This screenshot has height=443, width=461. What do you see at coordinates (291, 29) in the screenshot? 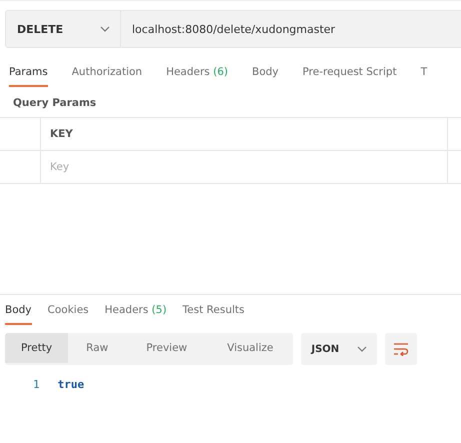
I see `url-input: localhost:8080/delete/xudongmaster` at bounding box center [291, 29].